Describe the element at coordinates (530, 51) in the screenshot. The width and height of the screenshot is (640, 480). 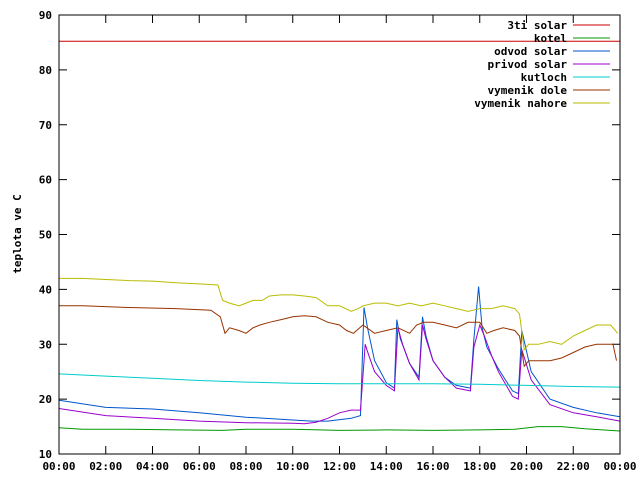
I see `legend-label: odvod solar` at that location.